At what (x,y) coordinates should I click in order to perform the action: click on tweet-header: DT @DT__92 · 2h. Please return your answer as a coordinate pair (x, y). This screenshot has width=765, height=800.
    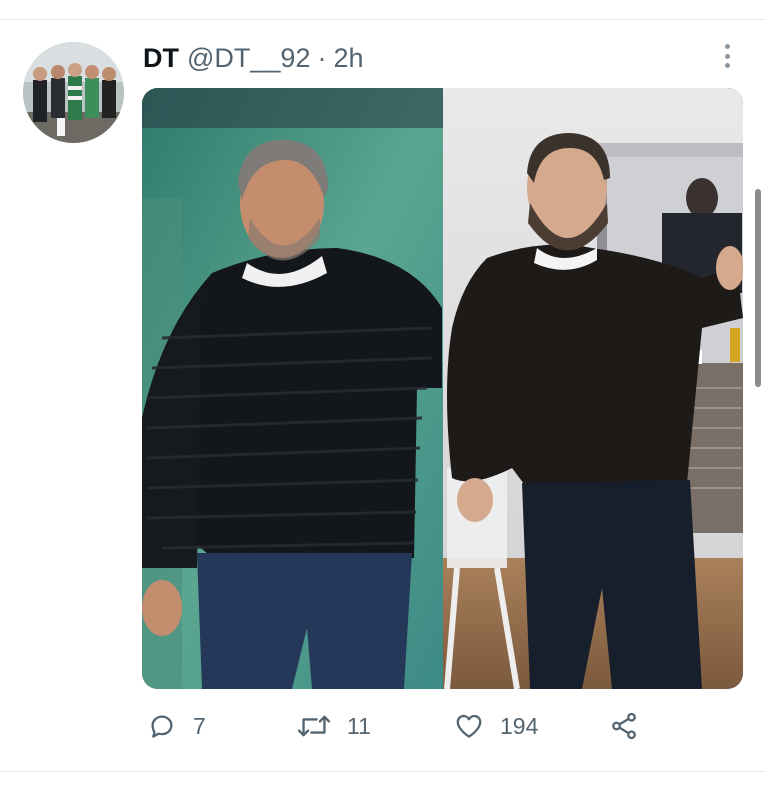
    Looking at the image, I should click on (253, 58).